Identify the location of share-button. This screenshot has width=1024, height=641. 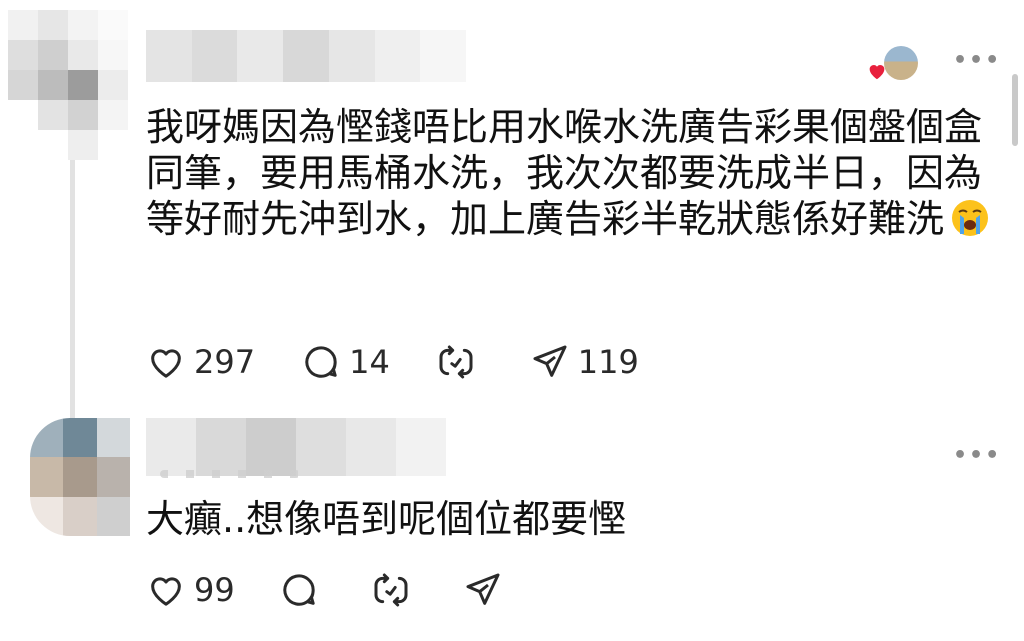
(487, 590).